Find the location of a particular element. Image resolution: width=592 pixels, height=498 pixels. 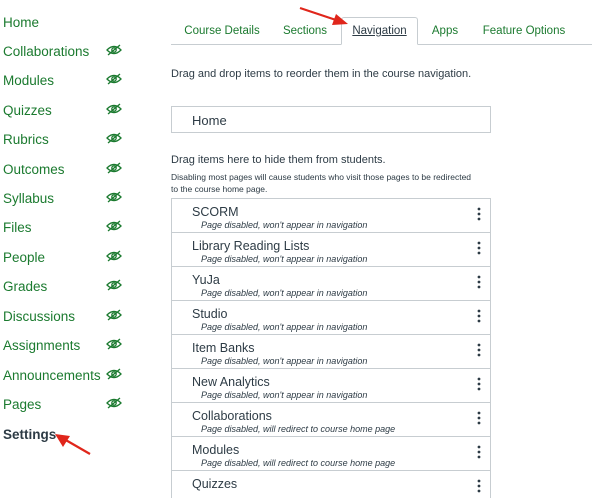

nav-item-discussions: Discussions is located at coordinates (65, 316).